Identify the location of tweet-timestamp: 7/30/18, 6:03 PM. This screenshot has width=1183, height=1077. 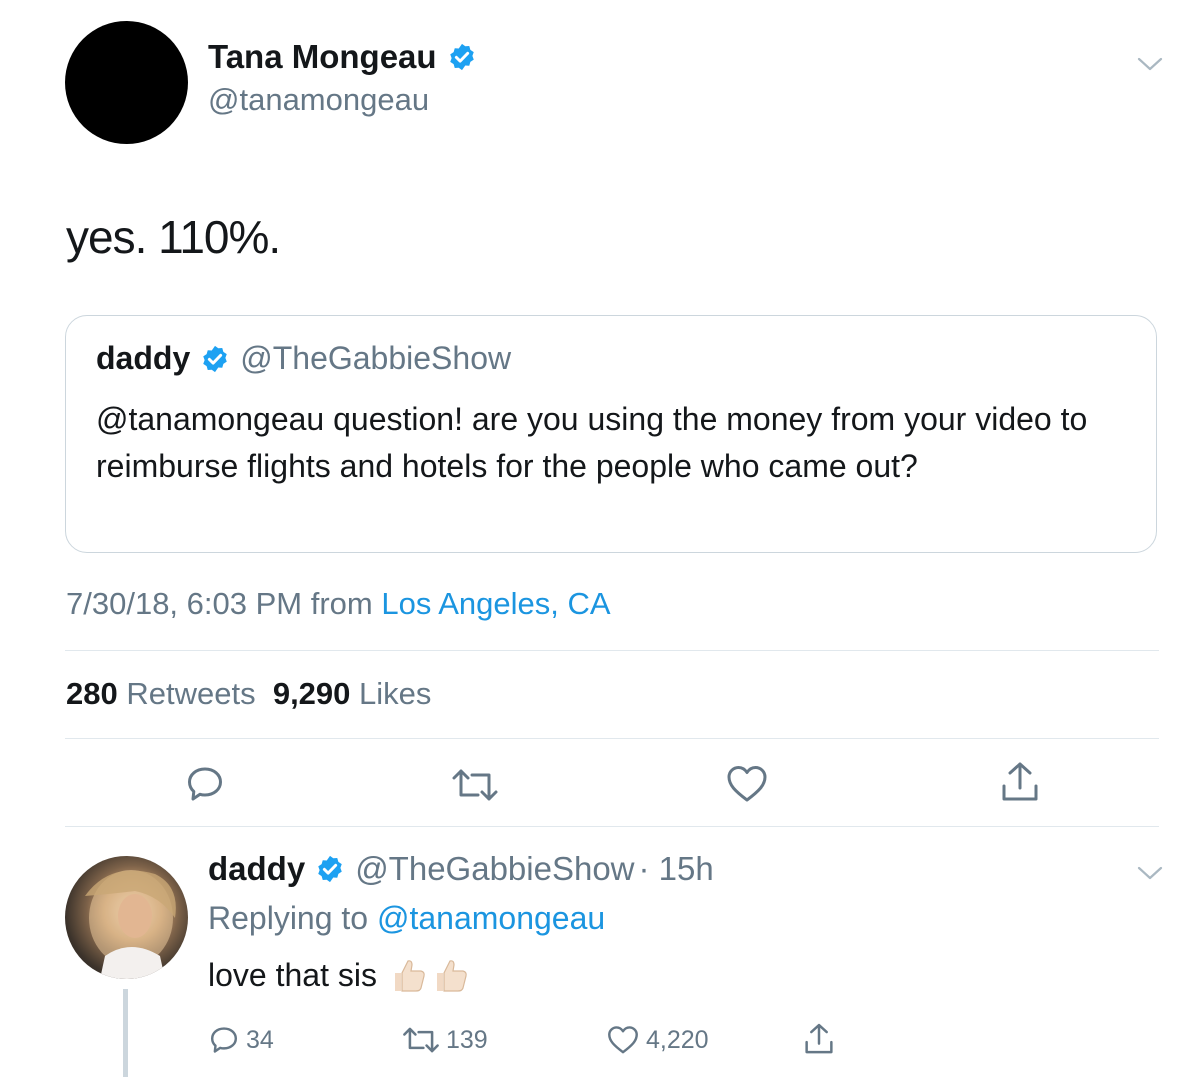
(184, 603).